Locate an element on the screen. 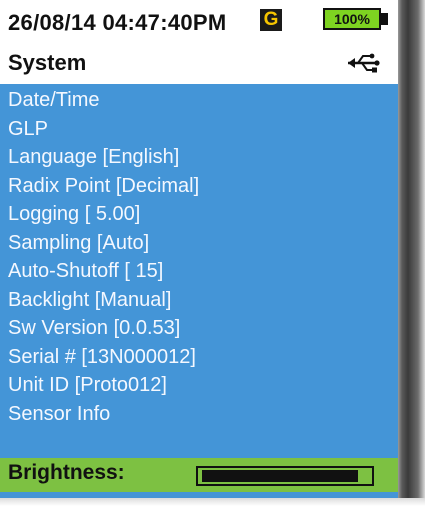 The height and width of the screenshot is (506, 425). menu-item-glp: GLP is located at coordinates (199, 129).